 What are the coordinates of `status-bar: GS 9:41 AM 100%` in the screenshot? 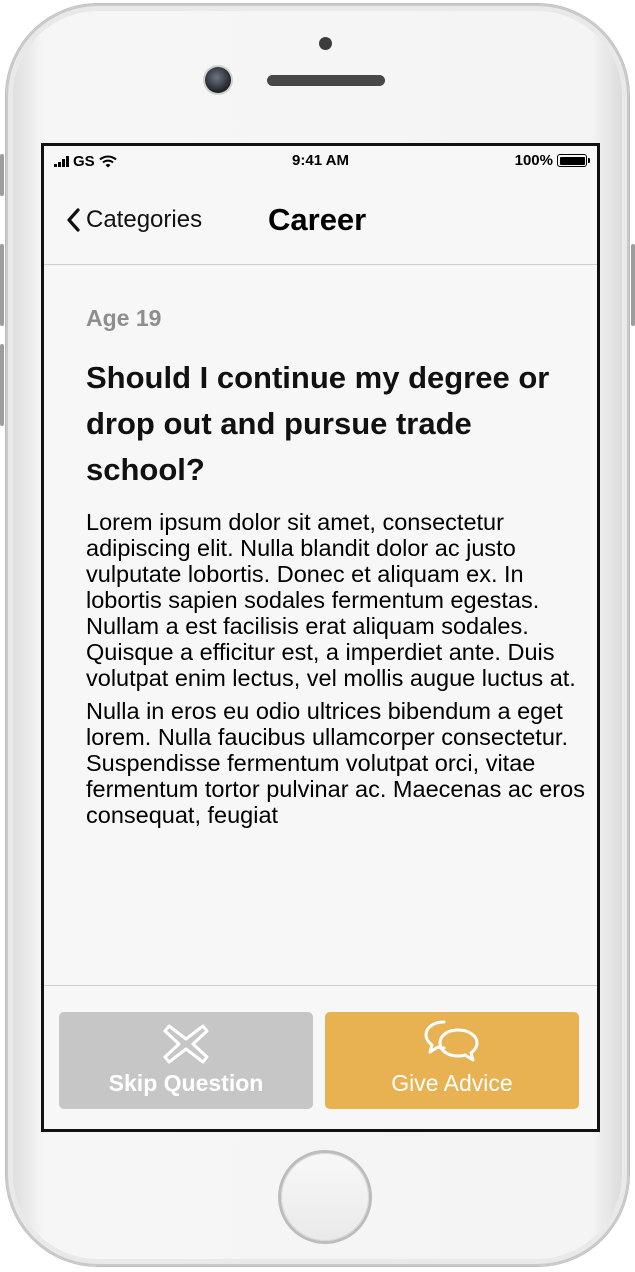 It's located at (320, 161).